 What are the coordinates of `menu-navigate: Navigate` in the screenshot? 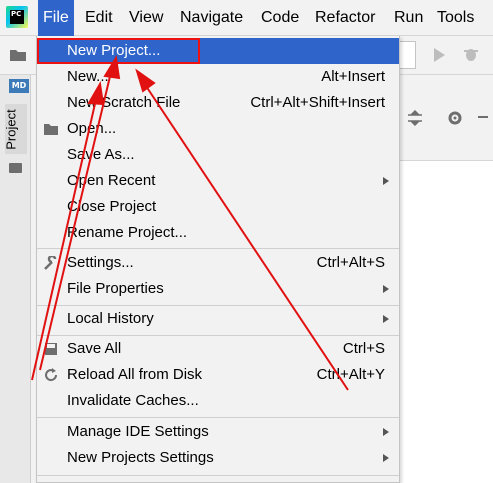 It's located at (211, 18).